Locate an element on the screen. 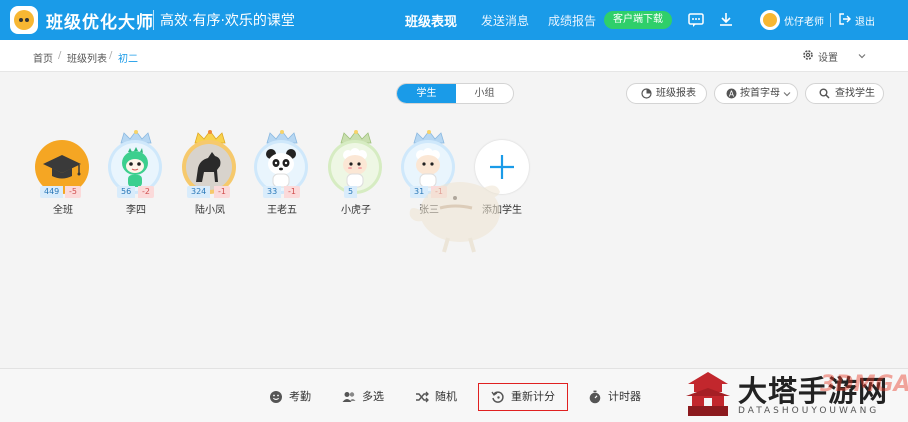  mascot-watermark is located at coordinates (454, 217).